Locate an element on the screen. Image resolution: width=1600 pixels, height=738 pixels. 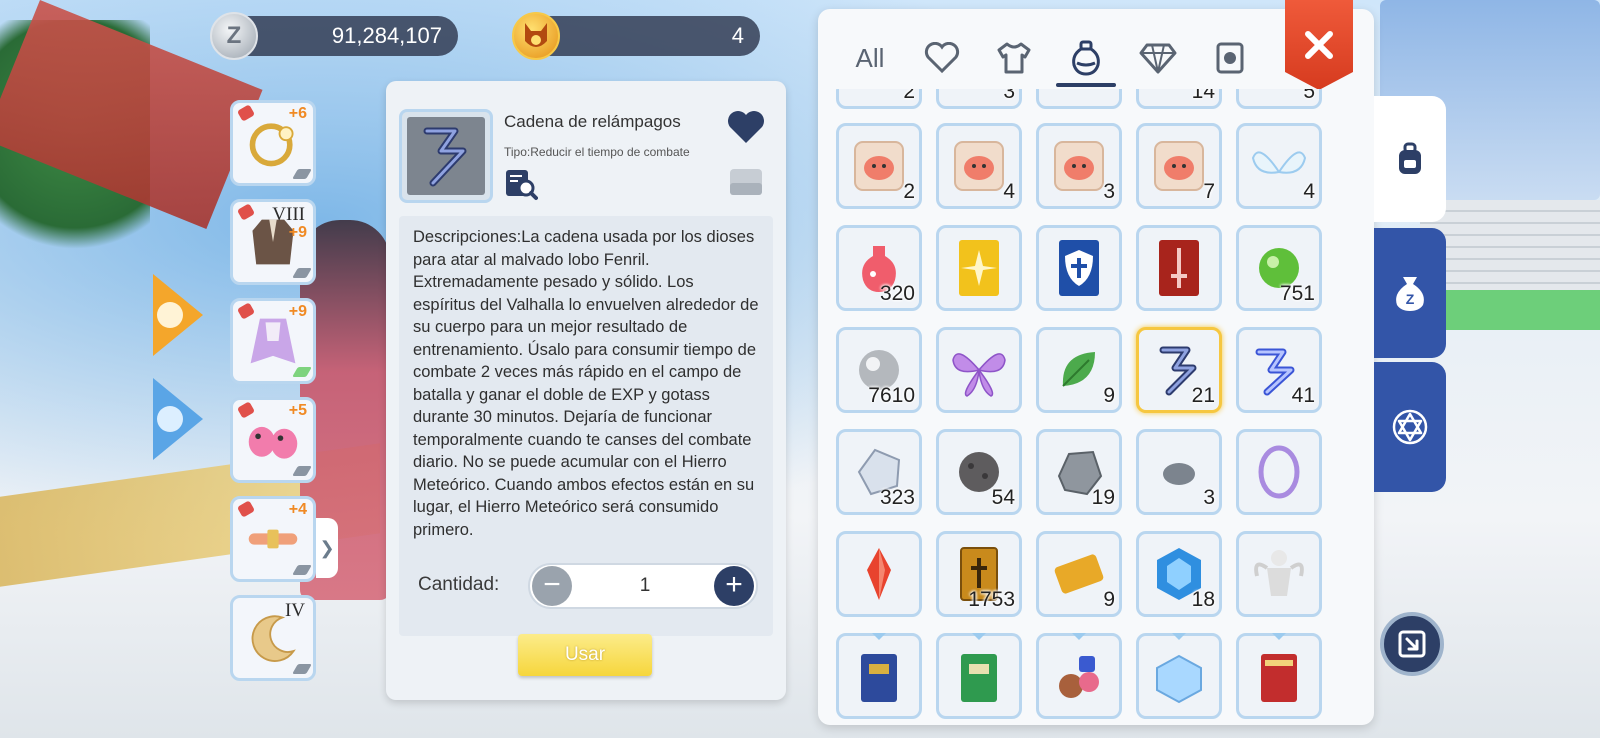
equip-slot-moon: IV is located at coordinates (273, 638).